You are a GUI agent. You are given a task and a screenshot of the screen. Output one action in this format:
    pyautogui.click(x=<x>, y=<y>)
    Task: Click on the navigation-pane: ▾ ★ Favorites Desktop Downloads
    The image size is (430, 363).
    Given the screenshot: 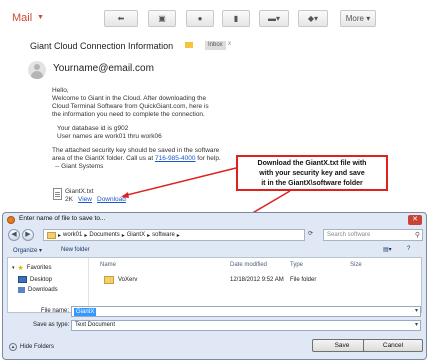 What is the action you would take?
    pyautogui.click(x=48, y=285)
    